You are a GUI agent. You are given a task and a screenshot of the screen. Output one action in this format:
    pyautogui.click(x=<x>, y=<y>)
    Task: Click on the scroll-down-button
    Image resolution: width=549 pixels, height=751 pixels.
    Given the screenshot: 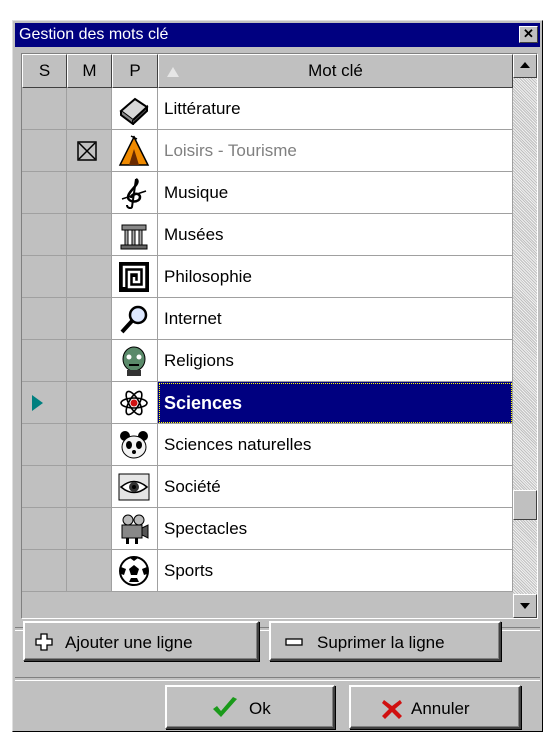 What is the action you would take?
    pyautogui.click(x=525, y=606)
    